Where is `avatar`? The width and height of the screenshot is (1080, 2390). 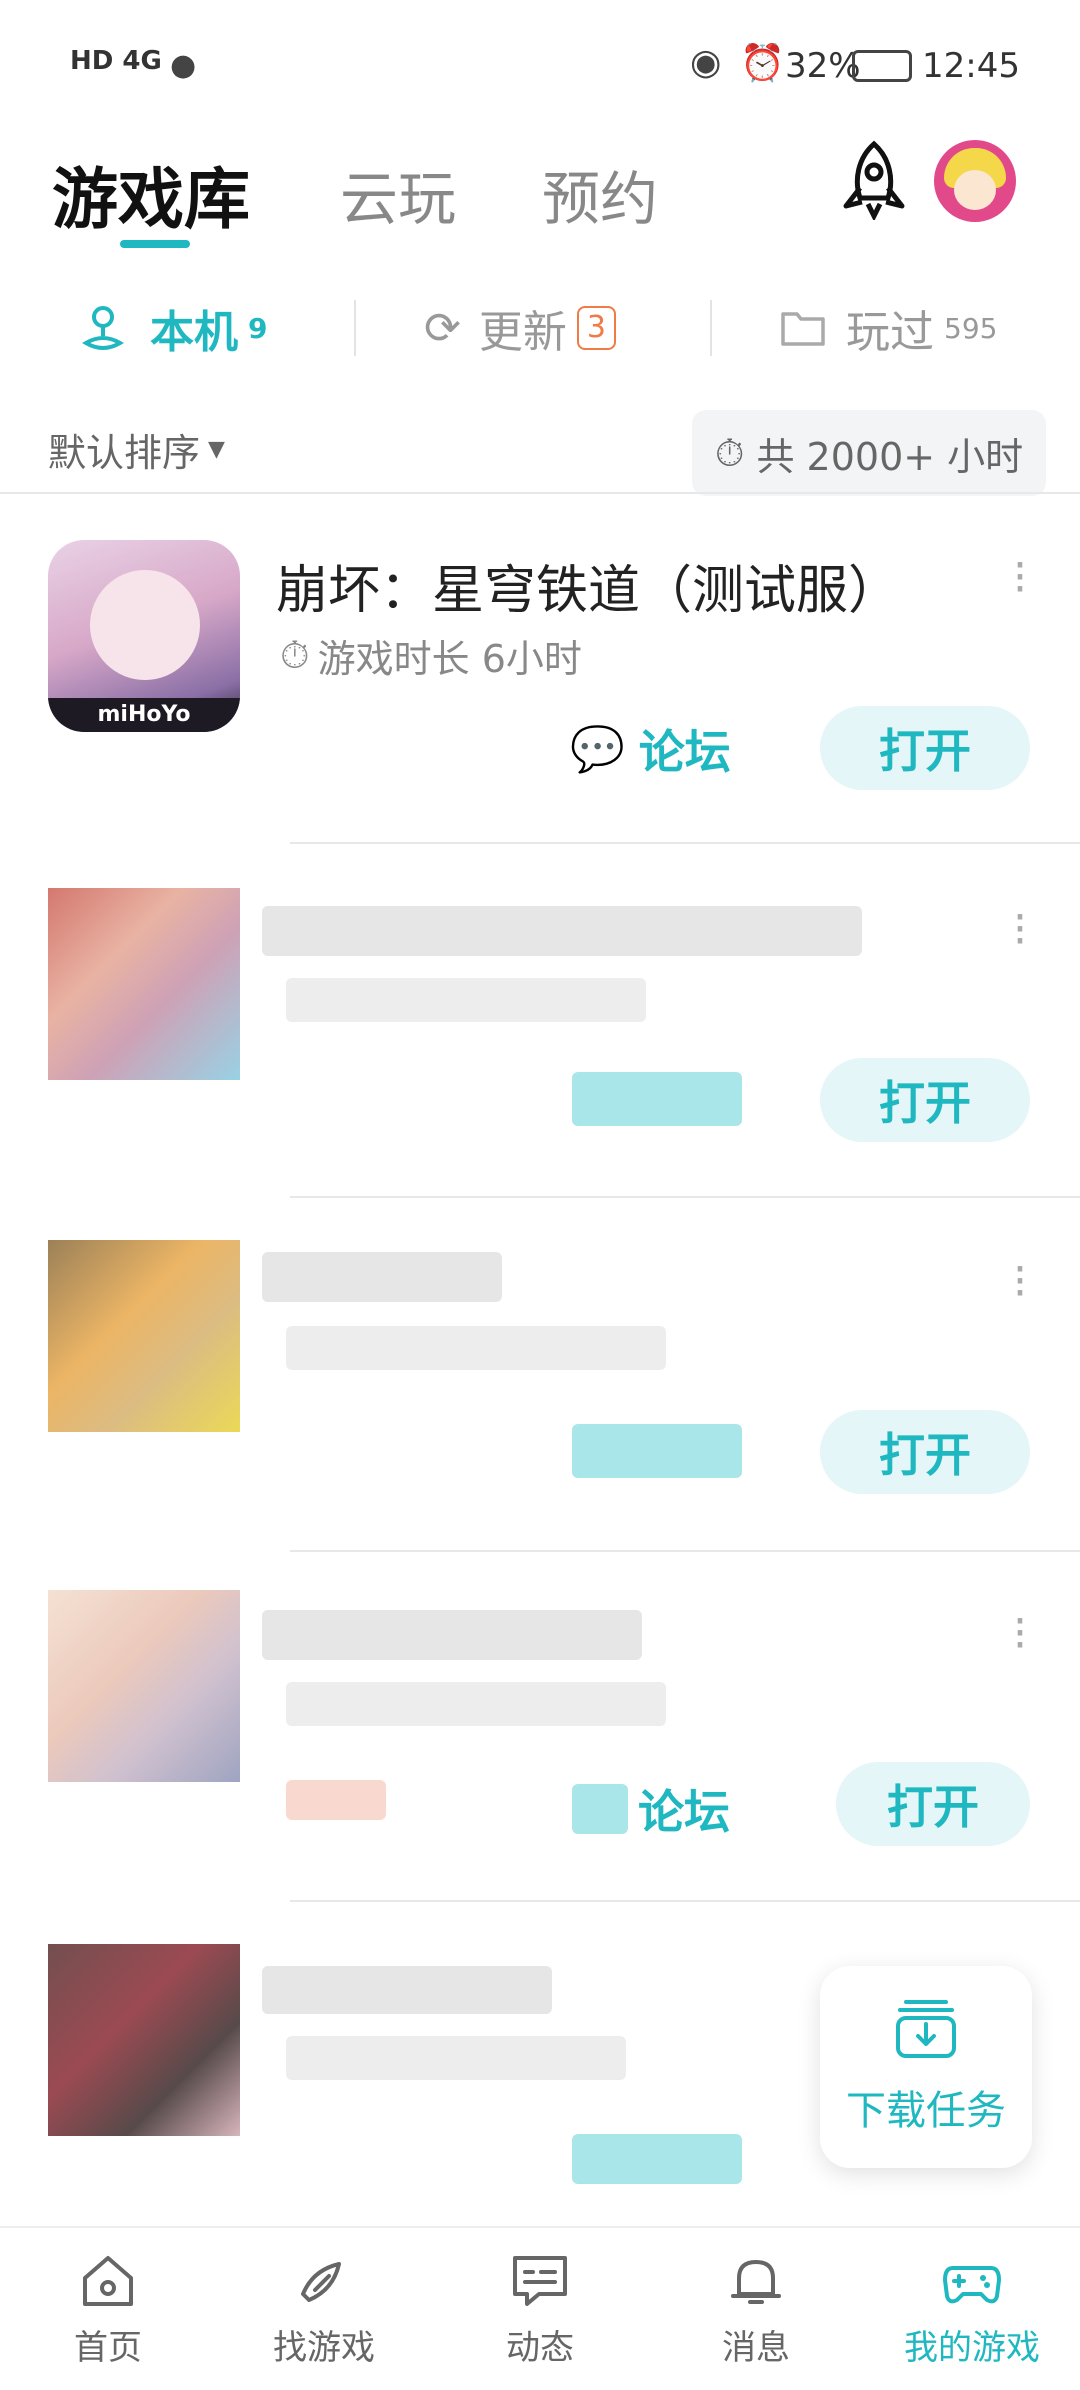 avatar is located at coordinates (975, 181).